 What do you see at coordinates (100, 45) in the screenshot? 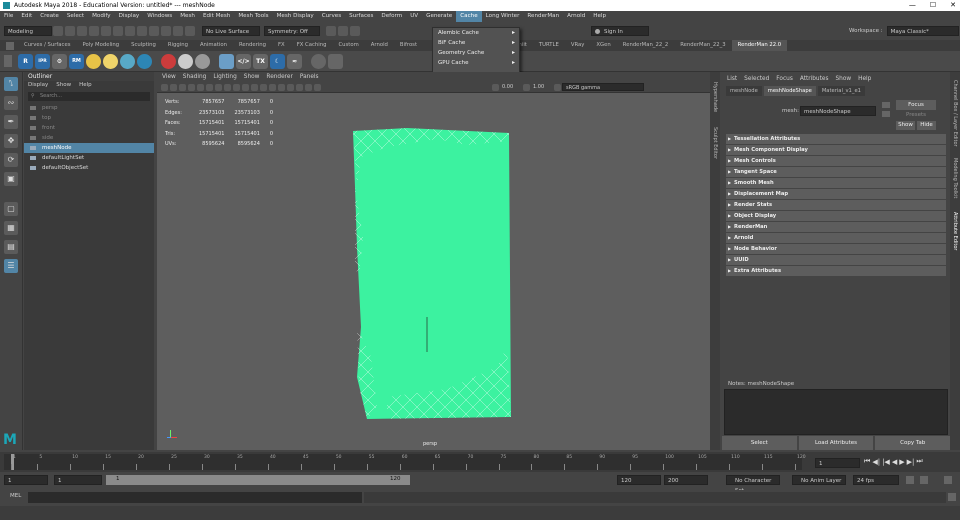
I see `shelf-tab-poly-modeling: Poly Modeling` at bounding box center [100, 45].